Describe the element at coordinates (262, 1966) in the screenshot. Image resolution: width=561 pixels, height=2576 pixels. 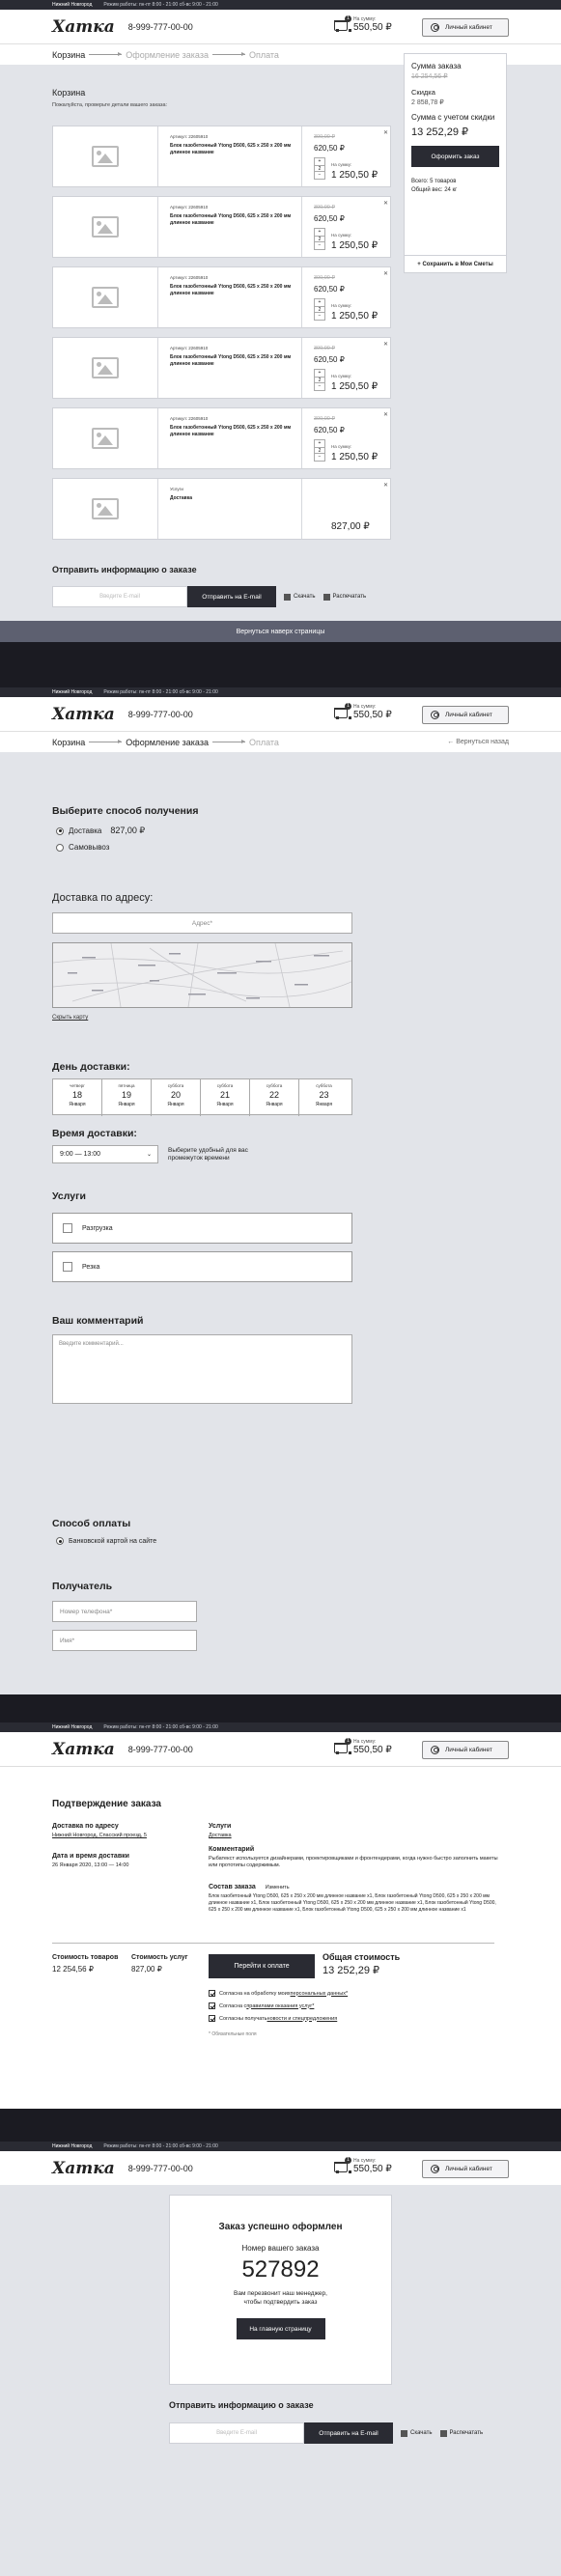
I see `go-to-payment-button: Перейти к оплате` at that location.